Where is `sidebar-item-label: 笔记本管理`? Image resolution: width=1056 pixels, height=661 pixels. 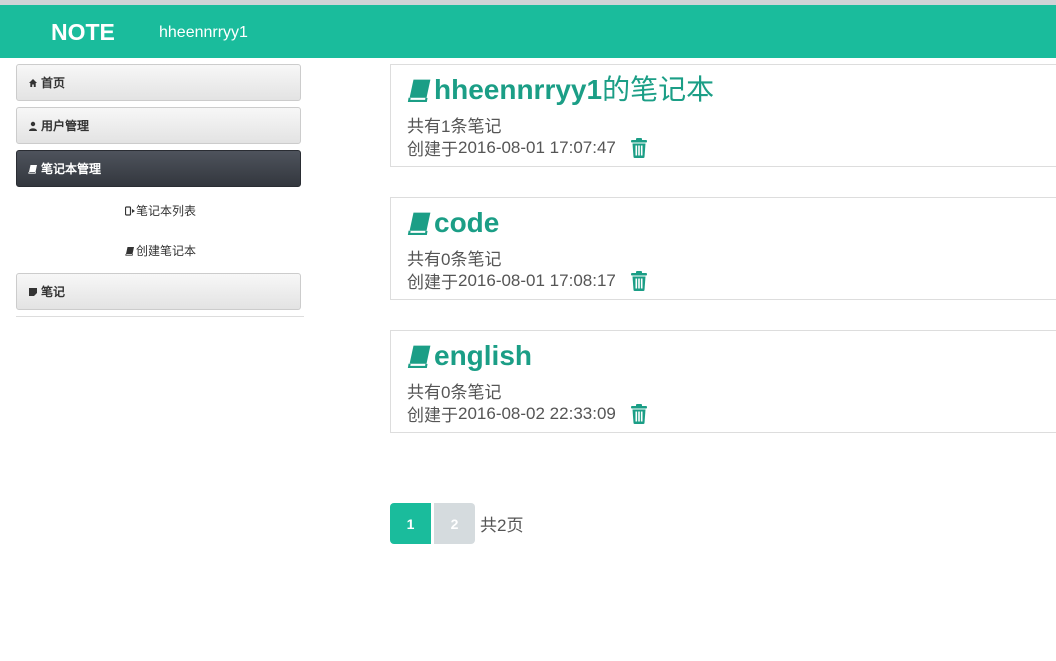 sidebar-item-label: 笔记本管理 is located at coordinates (71, 169).